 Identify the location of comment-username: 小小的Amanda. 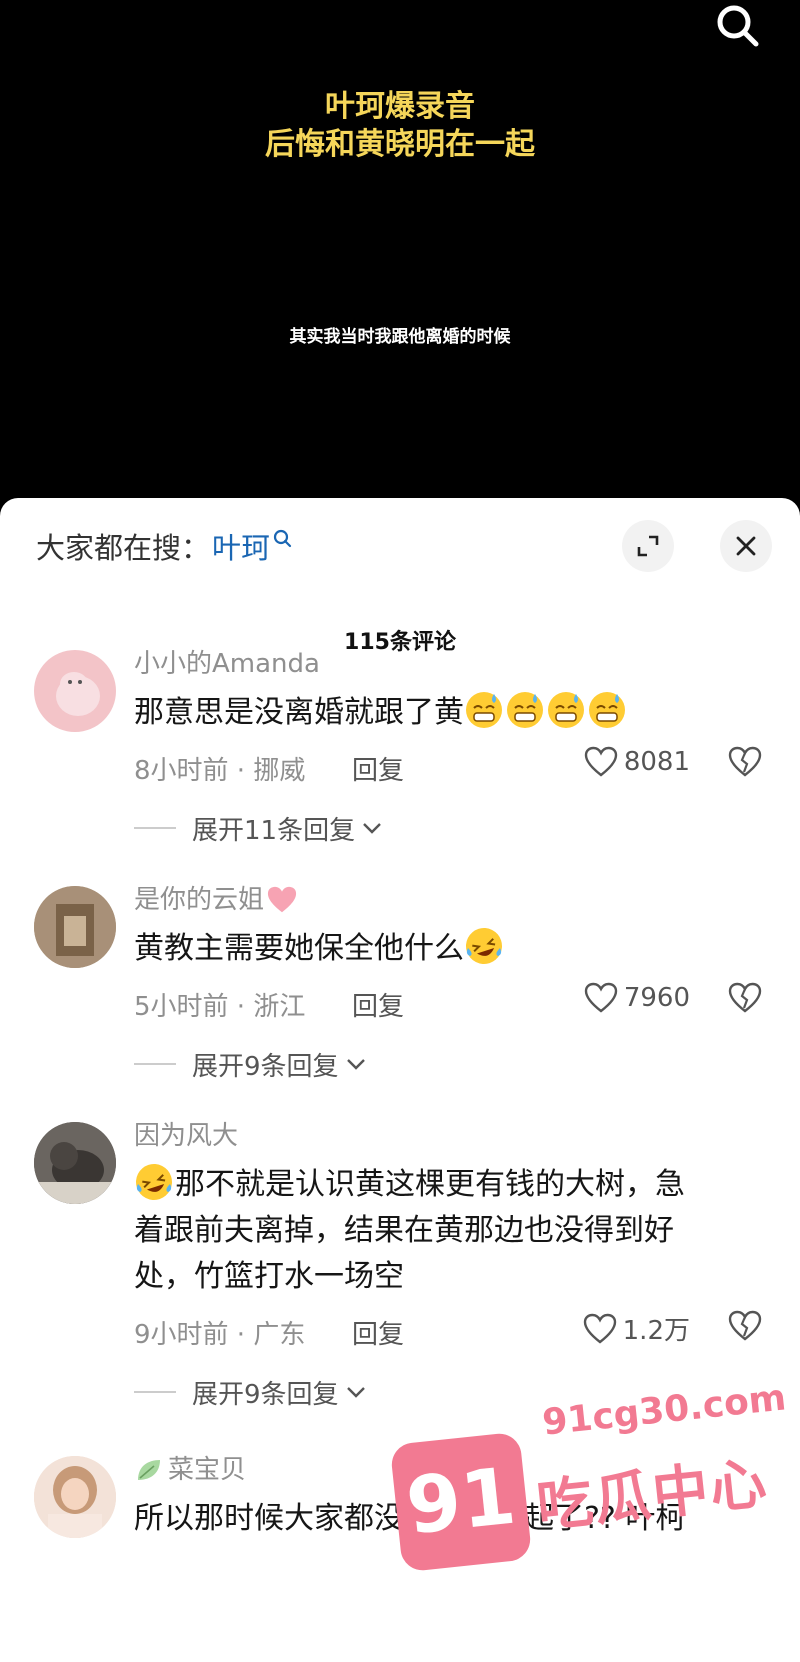
(449, 664).